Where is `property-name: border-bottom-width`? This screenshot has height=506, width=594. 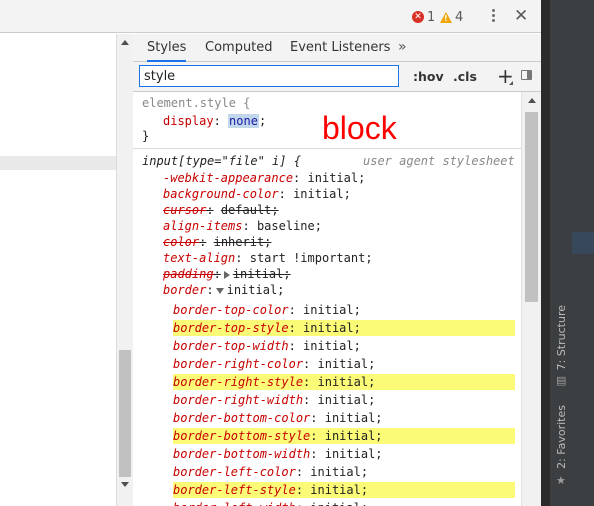
property-name: border-bottom-width is located at coordinates (241, 454).